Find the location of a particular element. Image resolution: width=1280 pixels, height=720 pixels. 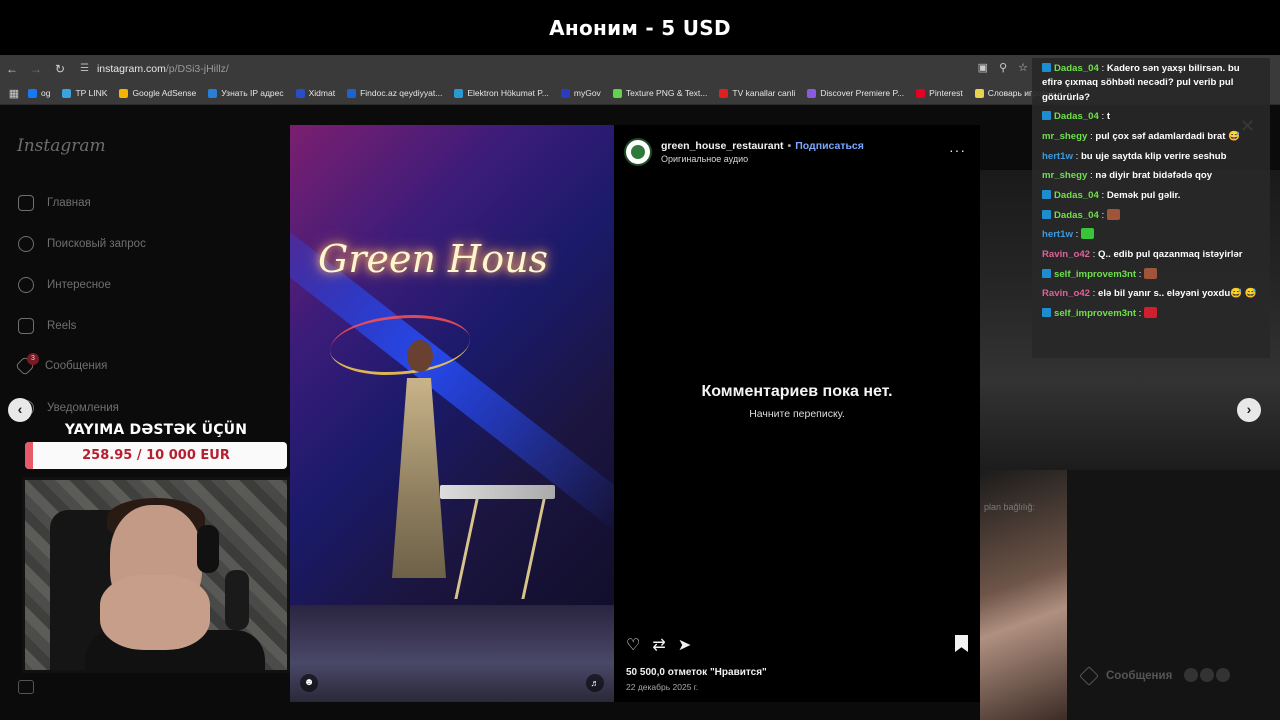

repost-icon: ⇄ is located at coordinates (658, 645).